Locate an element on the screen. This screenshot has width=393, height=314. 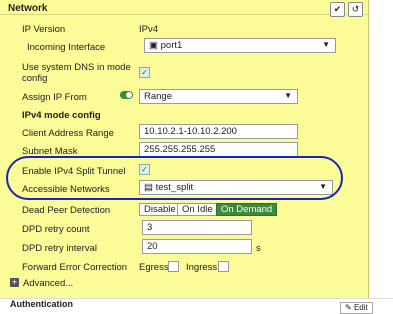
header-divider is located at coordinates (184, 14).